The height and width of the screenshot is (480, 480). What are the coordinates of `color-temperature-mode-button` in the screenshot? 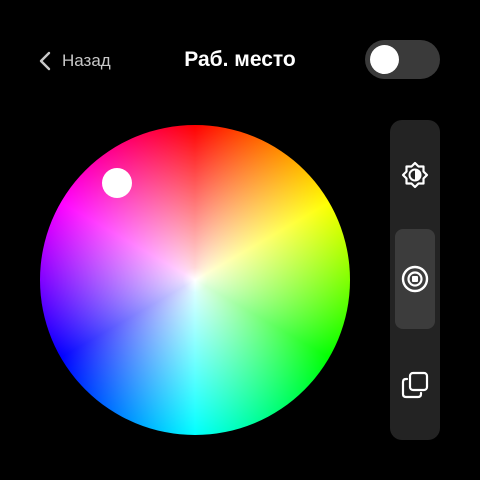 It's located at (415, 279).